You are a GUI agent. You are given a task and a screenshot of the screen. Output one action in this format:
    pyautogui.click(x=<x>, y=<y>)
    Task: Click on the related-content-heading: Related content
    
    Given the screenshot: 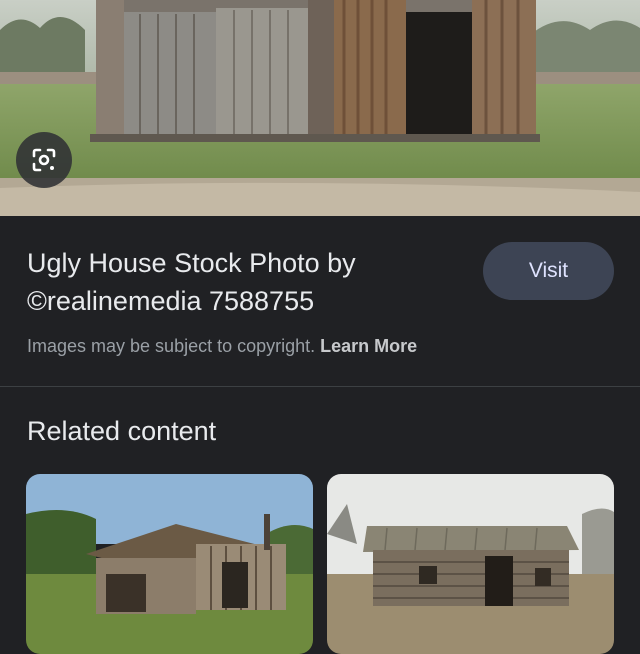 What is the action you would take?
    pyautogui.click(x=122, y=431)
    